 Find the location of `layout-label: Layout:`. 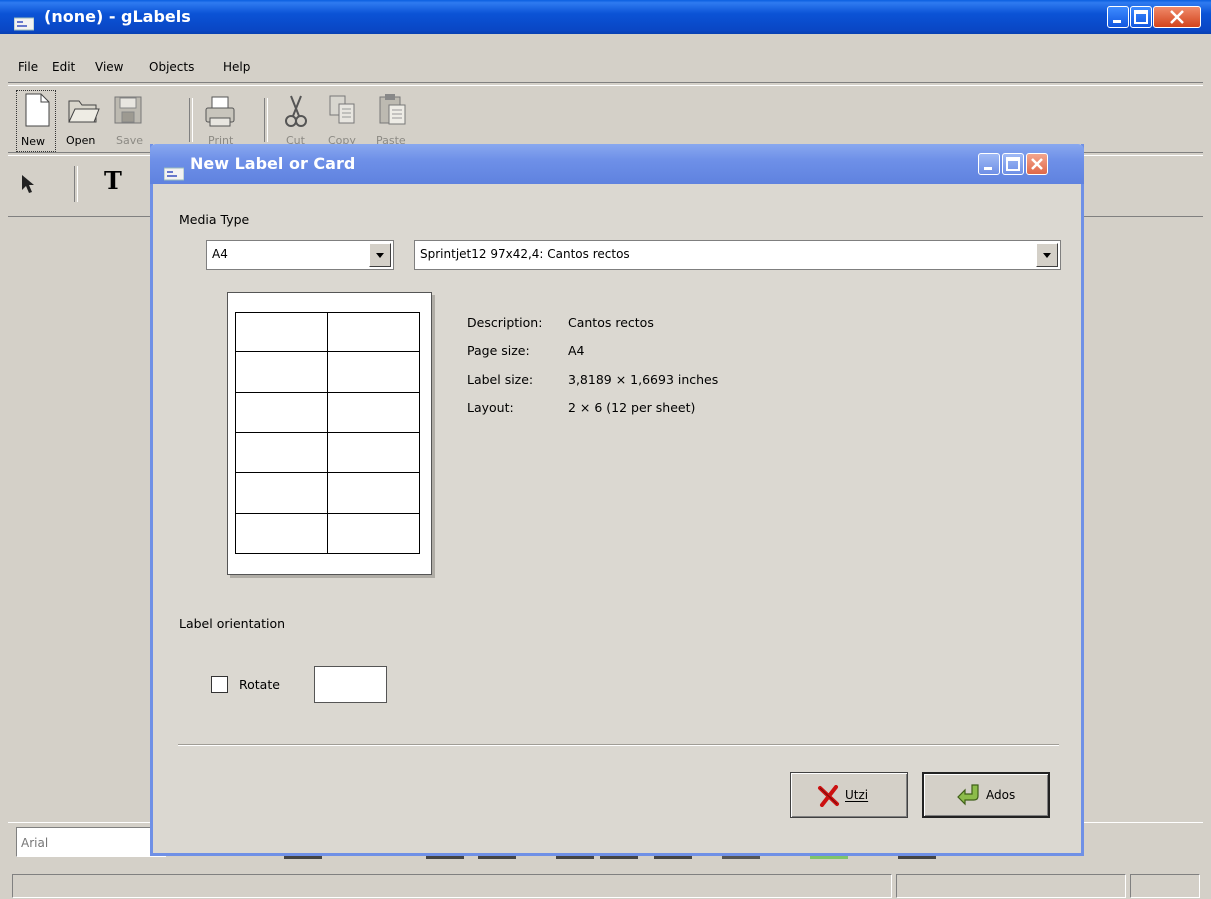

layout-label: Layout: is located at coordinates (490, 407).